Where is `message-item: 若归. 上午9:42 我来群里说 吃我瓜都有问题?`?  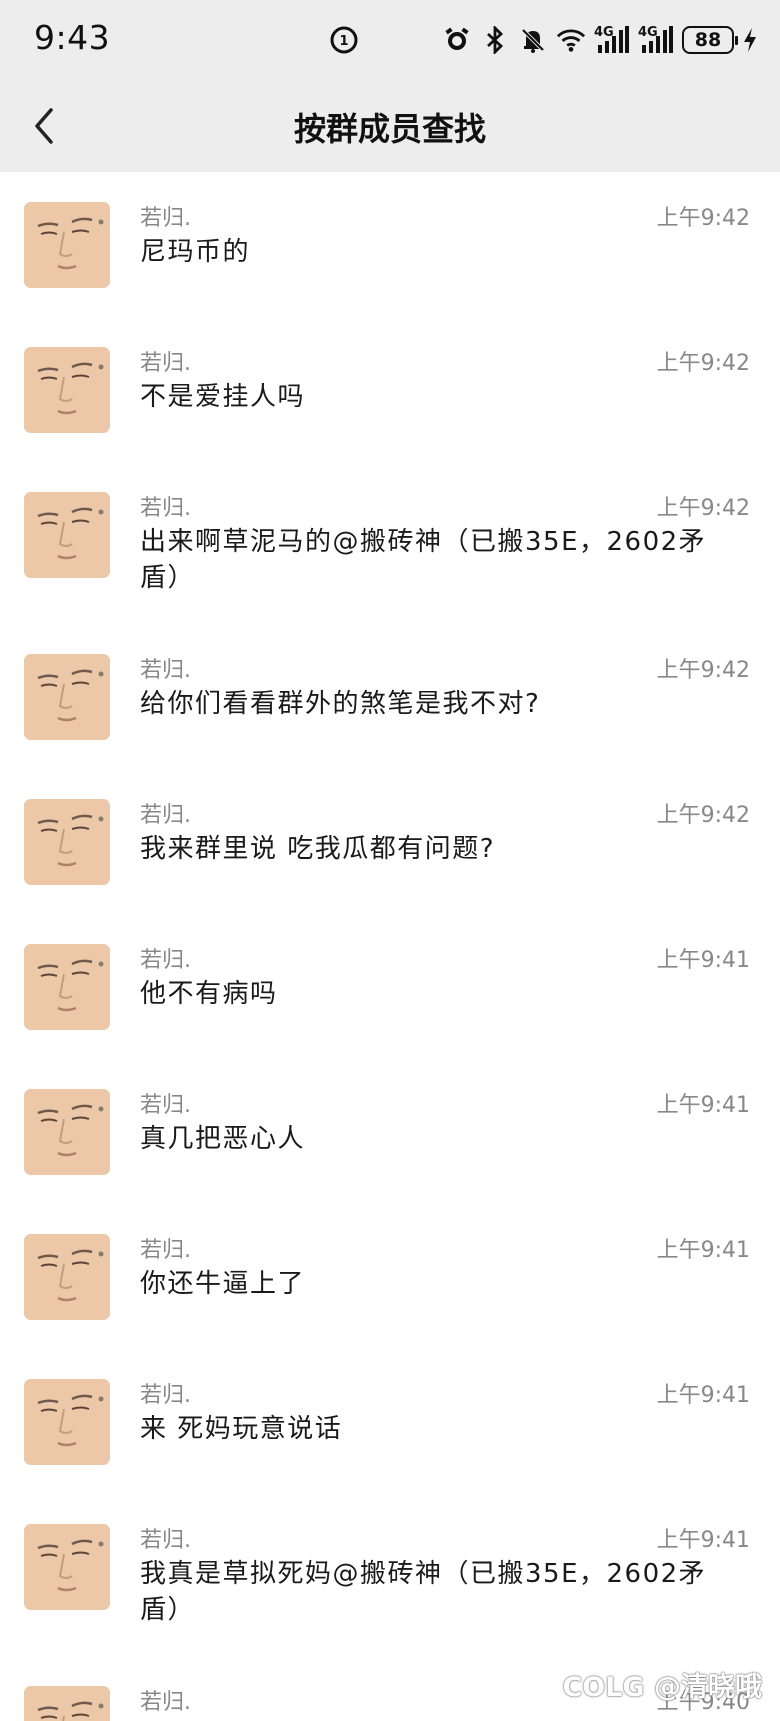
message-item: 若归. 上午9:42 我来群里说 吃我瓜都有问题? is located at coordinates (390, 841).